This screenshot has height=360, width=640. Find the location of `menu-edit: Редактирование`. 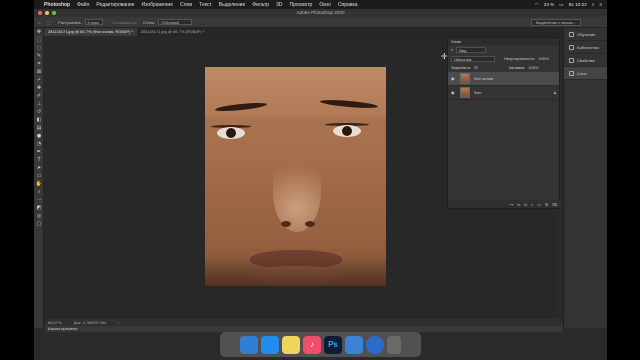

menu-edit: Редактирование is located at coordinates (115, 5).